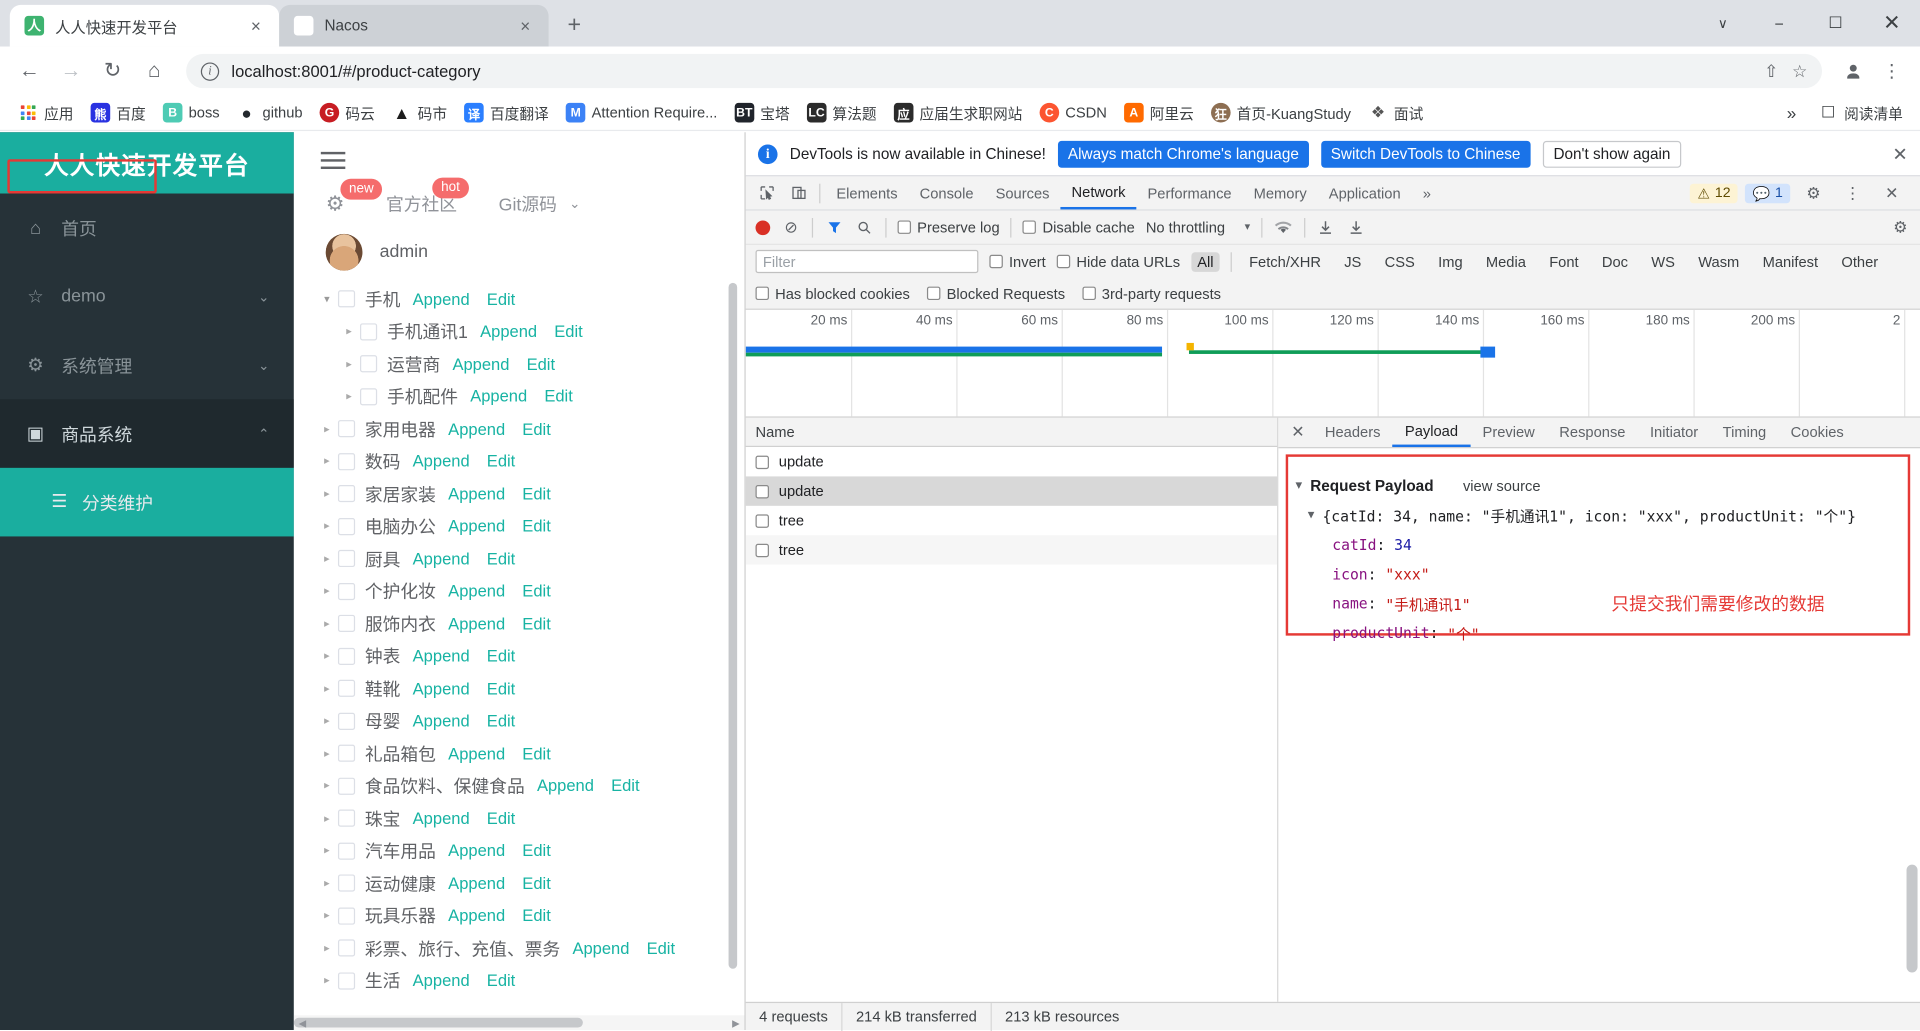 The height and width of the screenshot is (1031, 1920). I want to click on preserve-log-checkbox: Preserve log, so click(948, 227).